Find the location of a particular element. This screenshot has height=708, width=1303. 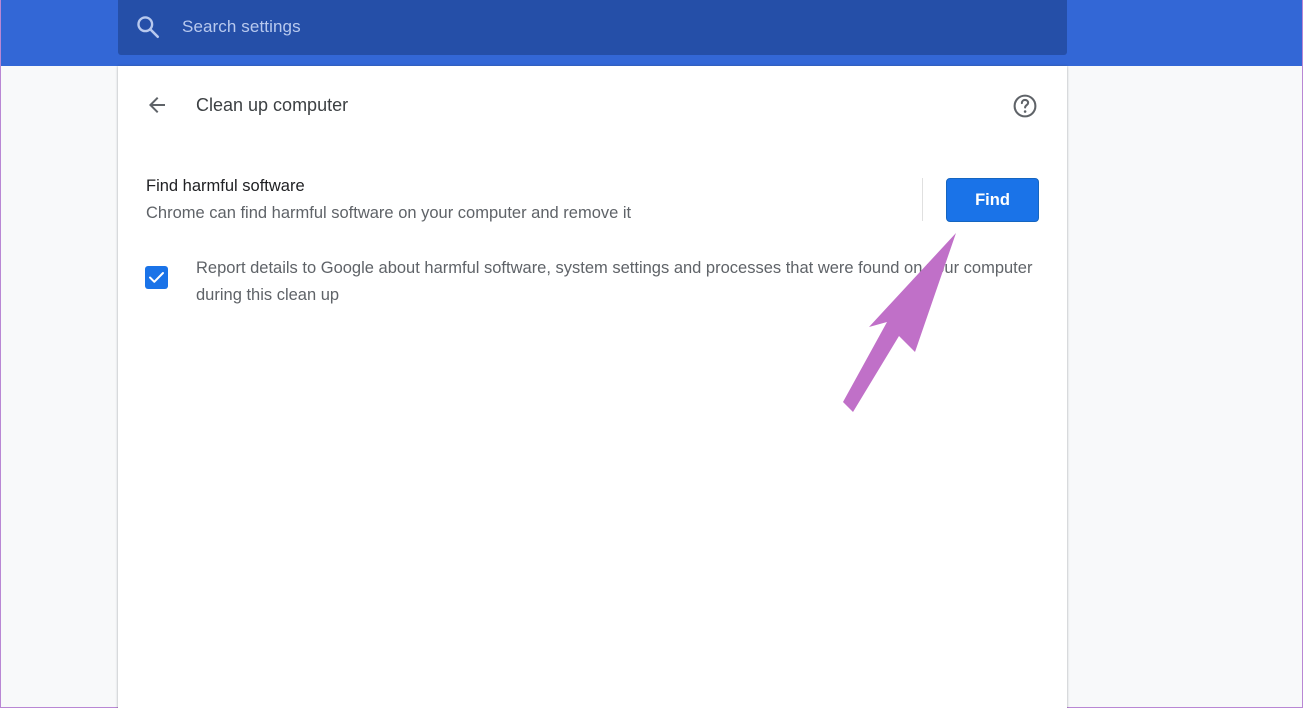

find-harmful-software-title: Find harmful software is located at coordinates (225, 186).